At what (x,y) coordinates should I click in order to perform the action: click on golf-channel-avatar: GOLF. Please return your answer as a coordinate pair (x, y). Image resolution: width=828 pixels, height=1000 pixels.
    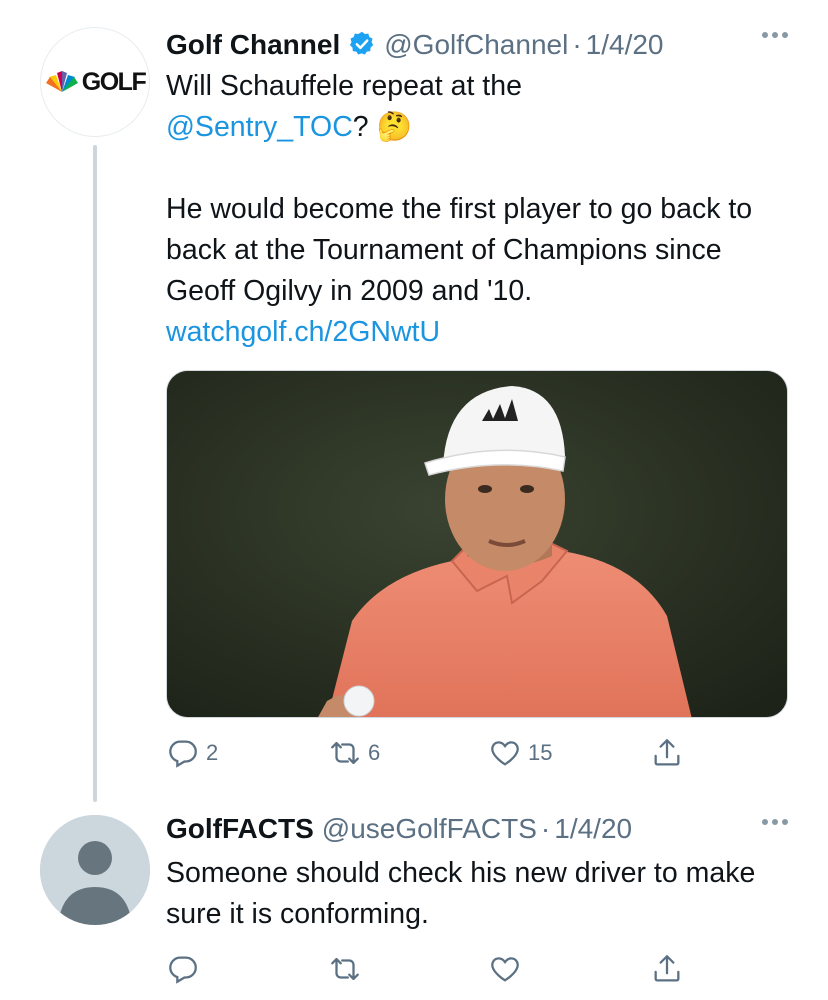
    Looking at the image, I should click on (95, 82).